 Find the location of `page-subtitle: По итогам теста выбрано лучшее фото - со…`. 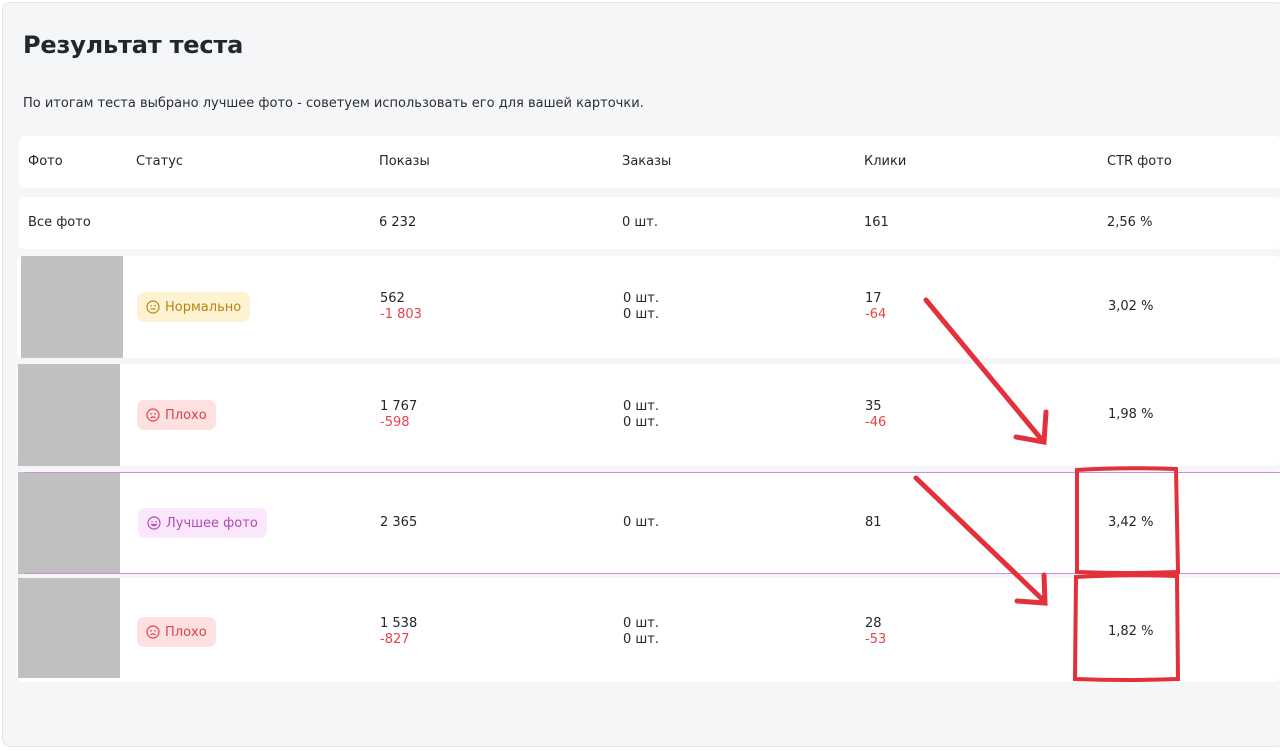

page-subtitle: По итогам теста выбрано лучшее фото - со… is located at coordinates (333, 103).